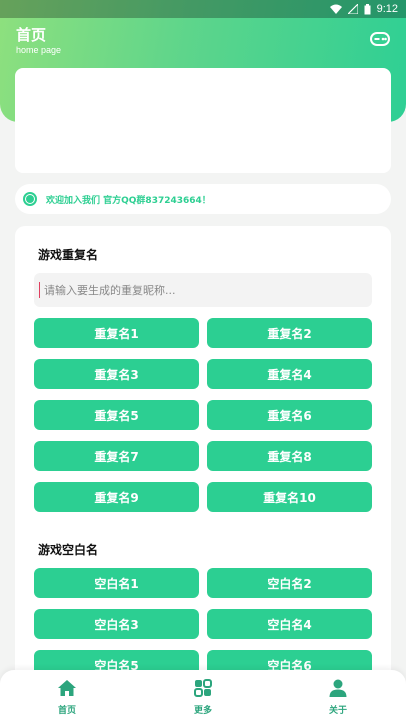 The height and width of the screenshot is (723, 406). I want to click on repeat-name-2-button: 重复名2, so click(289, 333).